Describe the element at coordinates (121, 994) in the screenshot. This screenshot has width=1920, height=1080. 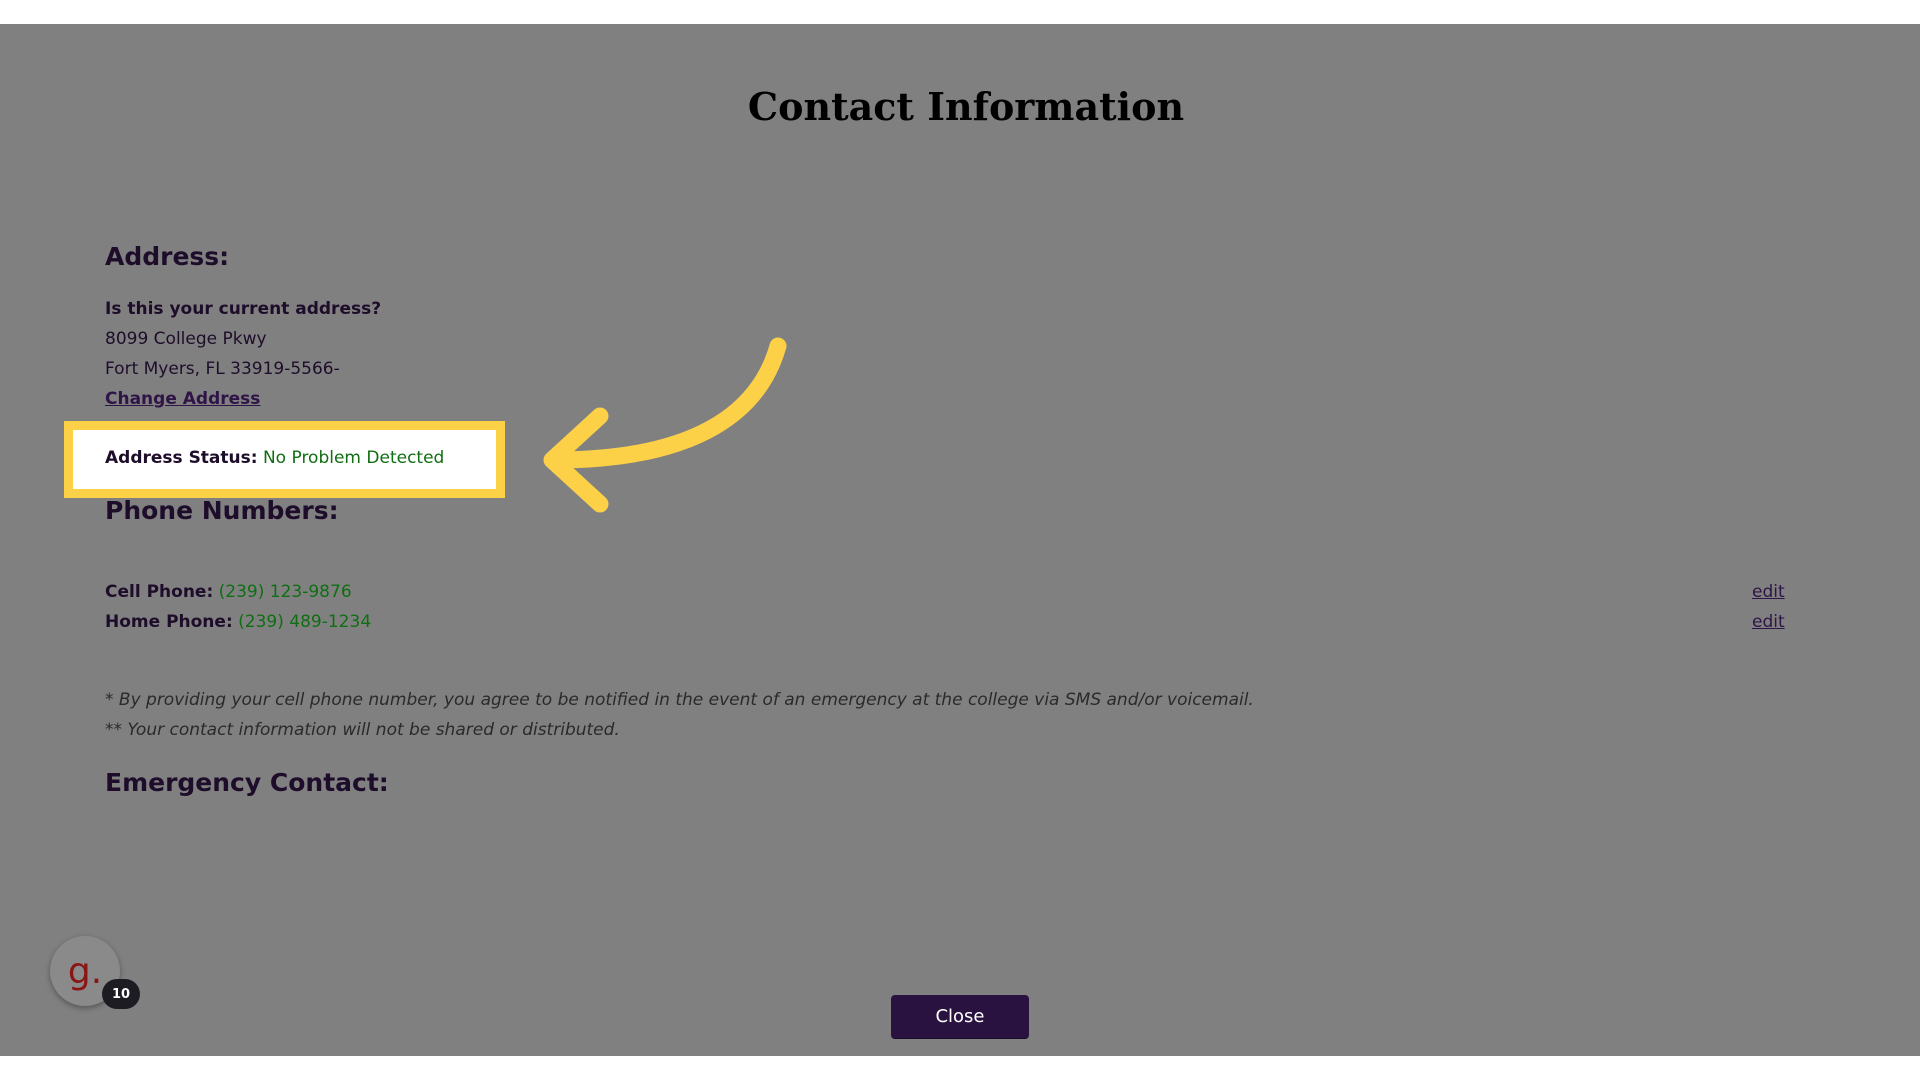
I see `notification-count-badge: 10` at that location.